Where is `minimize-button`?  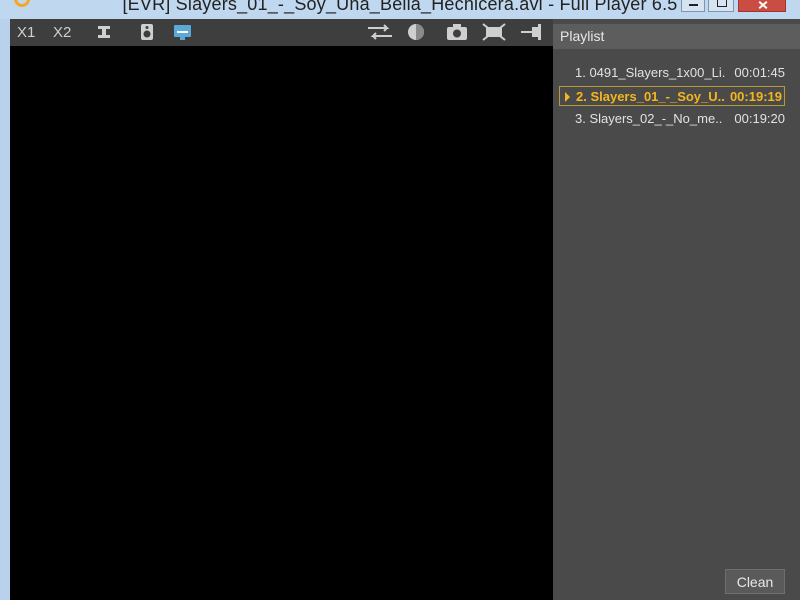
minimize-button is located at coordinates (693, 6).